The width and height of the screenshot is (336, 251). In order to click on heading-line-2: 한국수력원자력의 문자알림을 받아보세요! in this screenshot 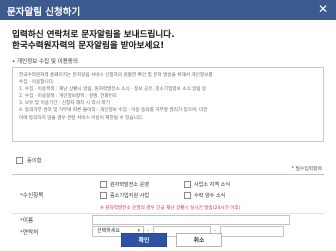, I will do `click(88, 46)`.